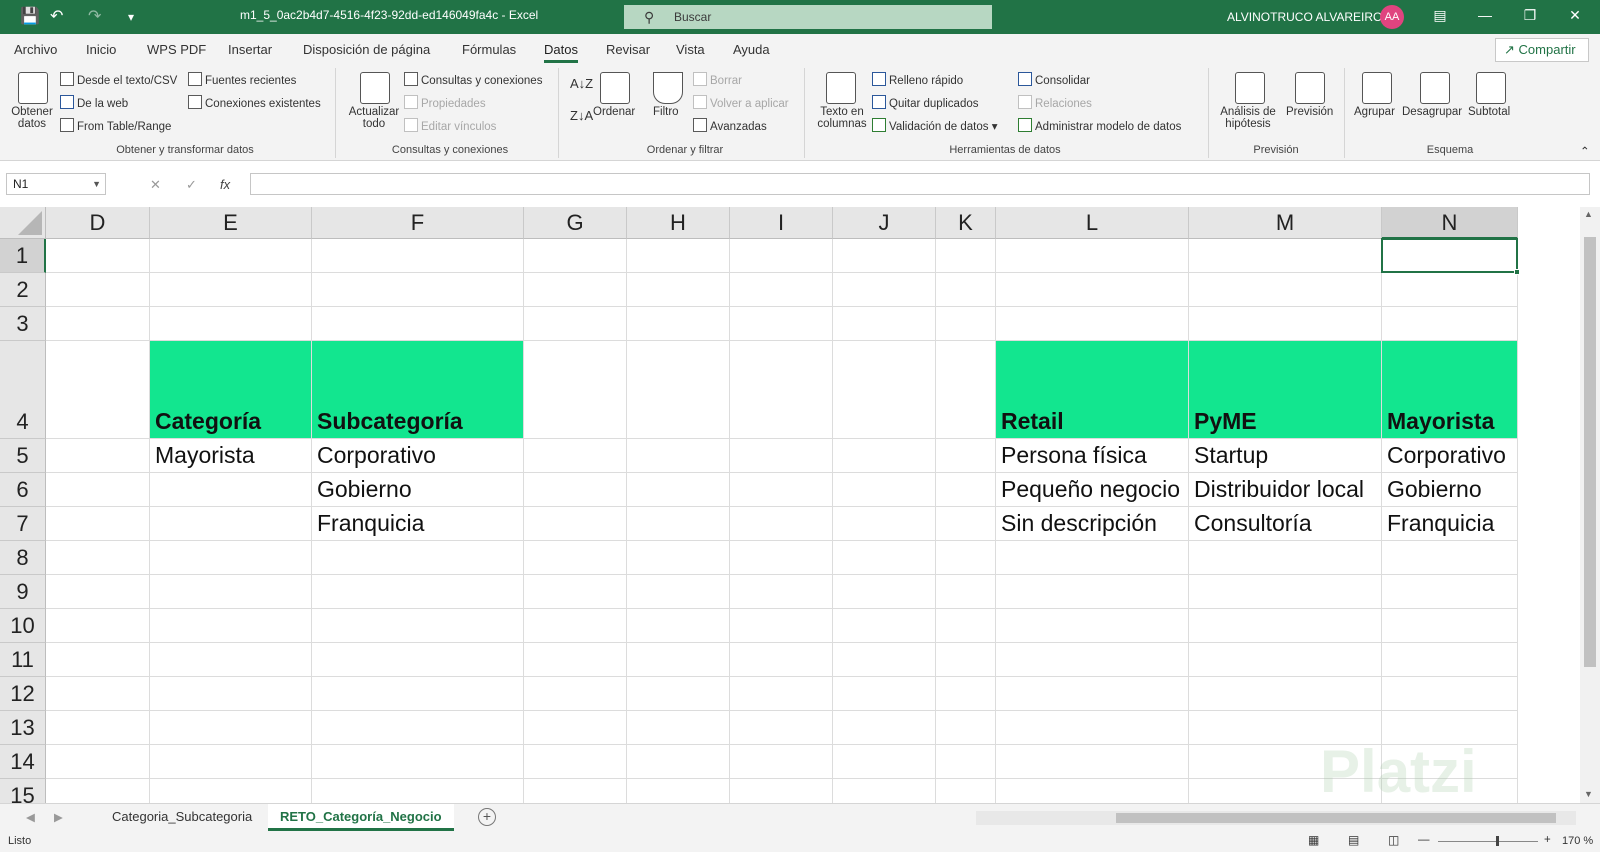  I want to click on redo-icon: ↷, so click(94, 17).